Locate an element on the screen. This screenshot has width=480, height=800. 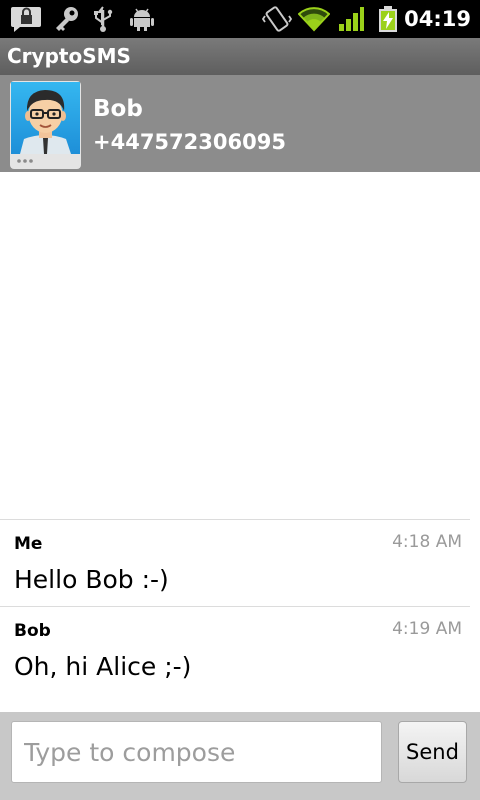
message-time: 4:19 AM is located at coordinates (427, 629).